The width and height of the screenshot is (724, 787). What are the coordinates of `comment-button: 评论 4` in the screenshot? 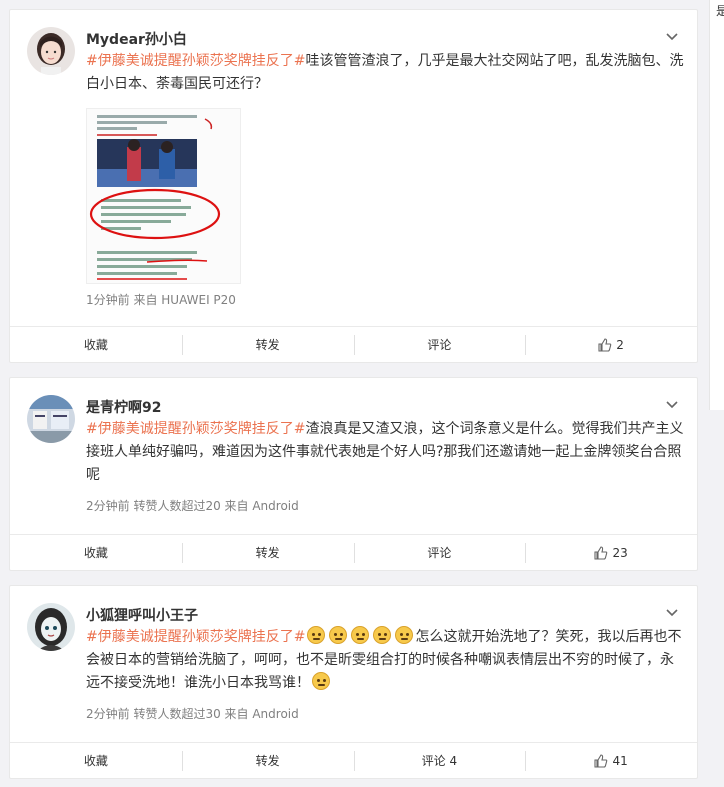 It's located at (439, 760).